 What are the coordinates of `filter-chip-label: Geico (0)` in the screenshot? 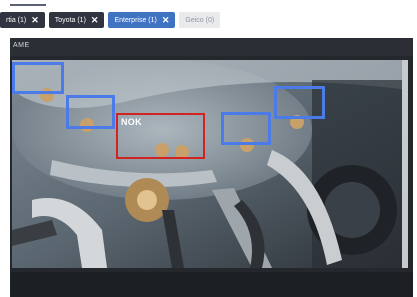 It's located at (200, 20).